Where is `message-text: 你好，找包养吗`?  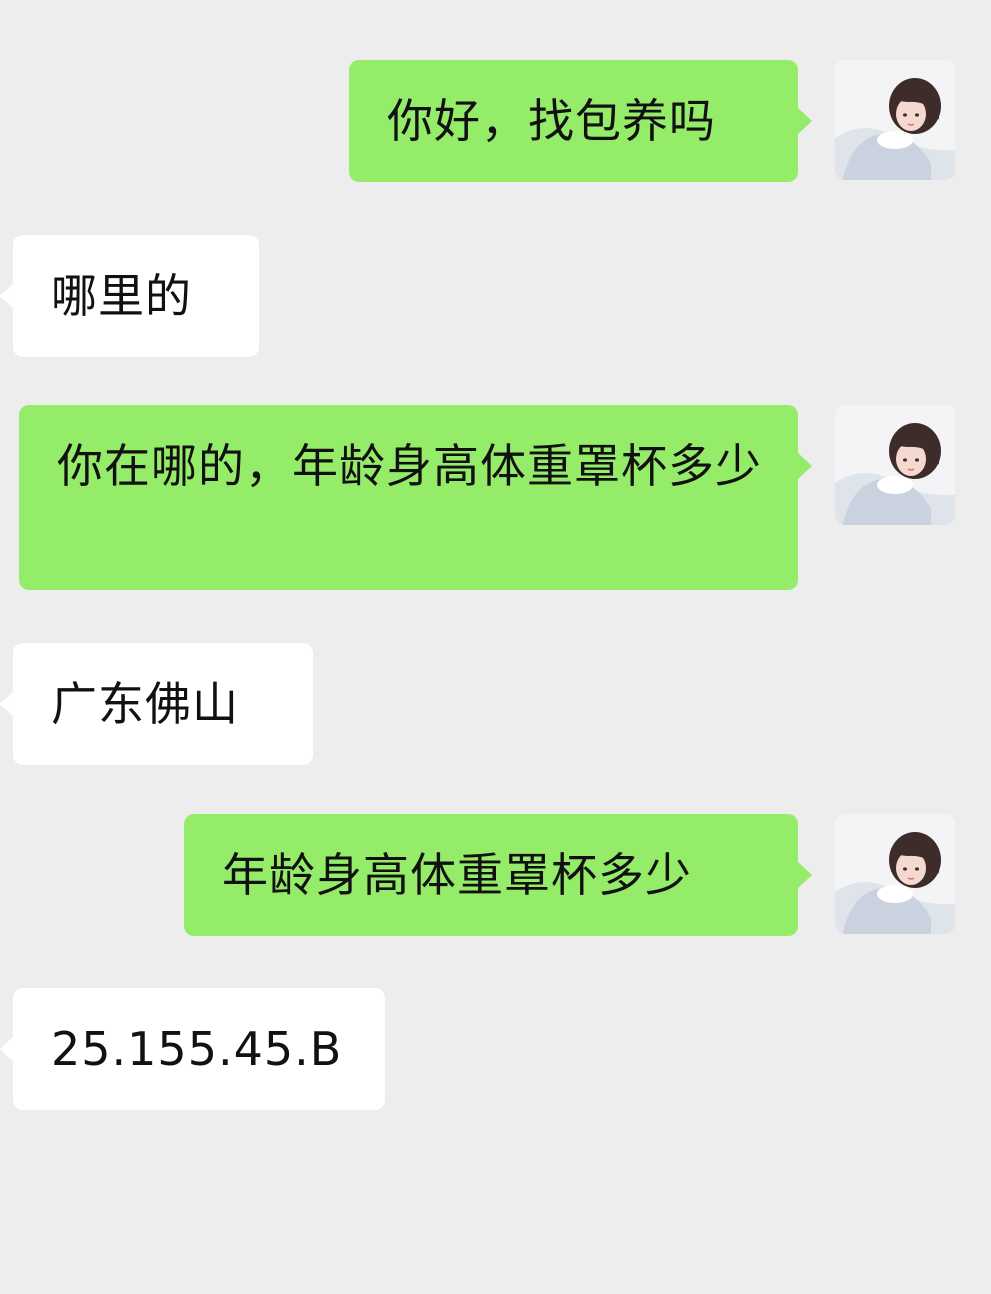 message-text: 你好，找包养吗 is located at coordinates (551, 121).